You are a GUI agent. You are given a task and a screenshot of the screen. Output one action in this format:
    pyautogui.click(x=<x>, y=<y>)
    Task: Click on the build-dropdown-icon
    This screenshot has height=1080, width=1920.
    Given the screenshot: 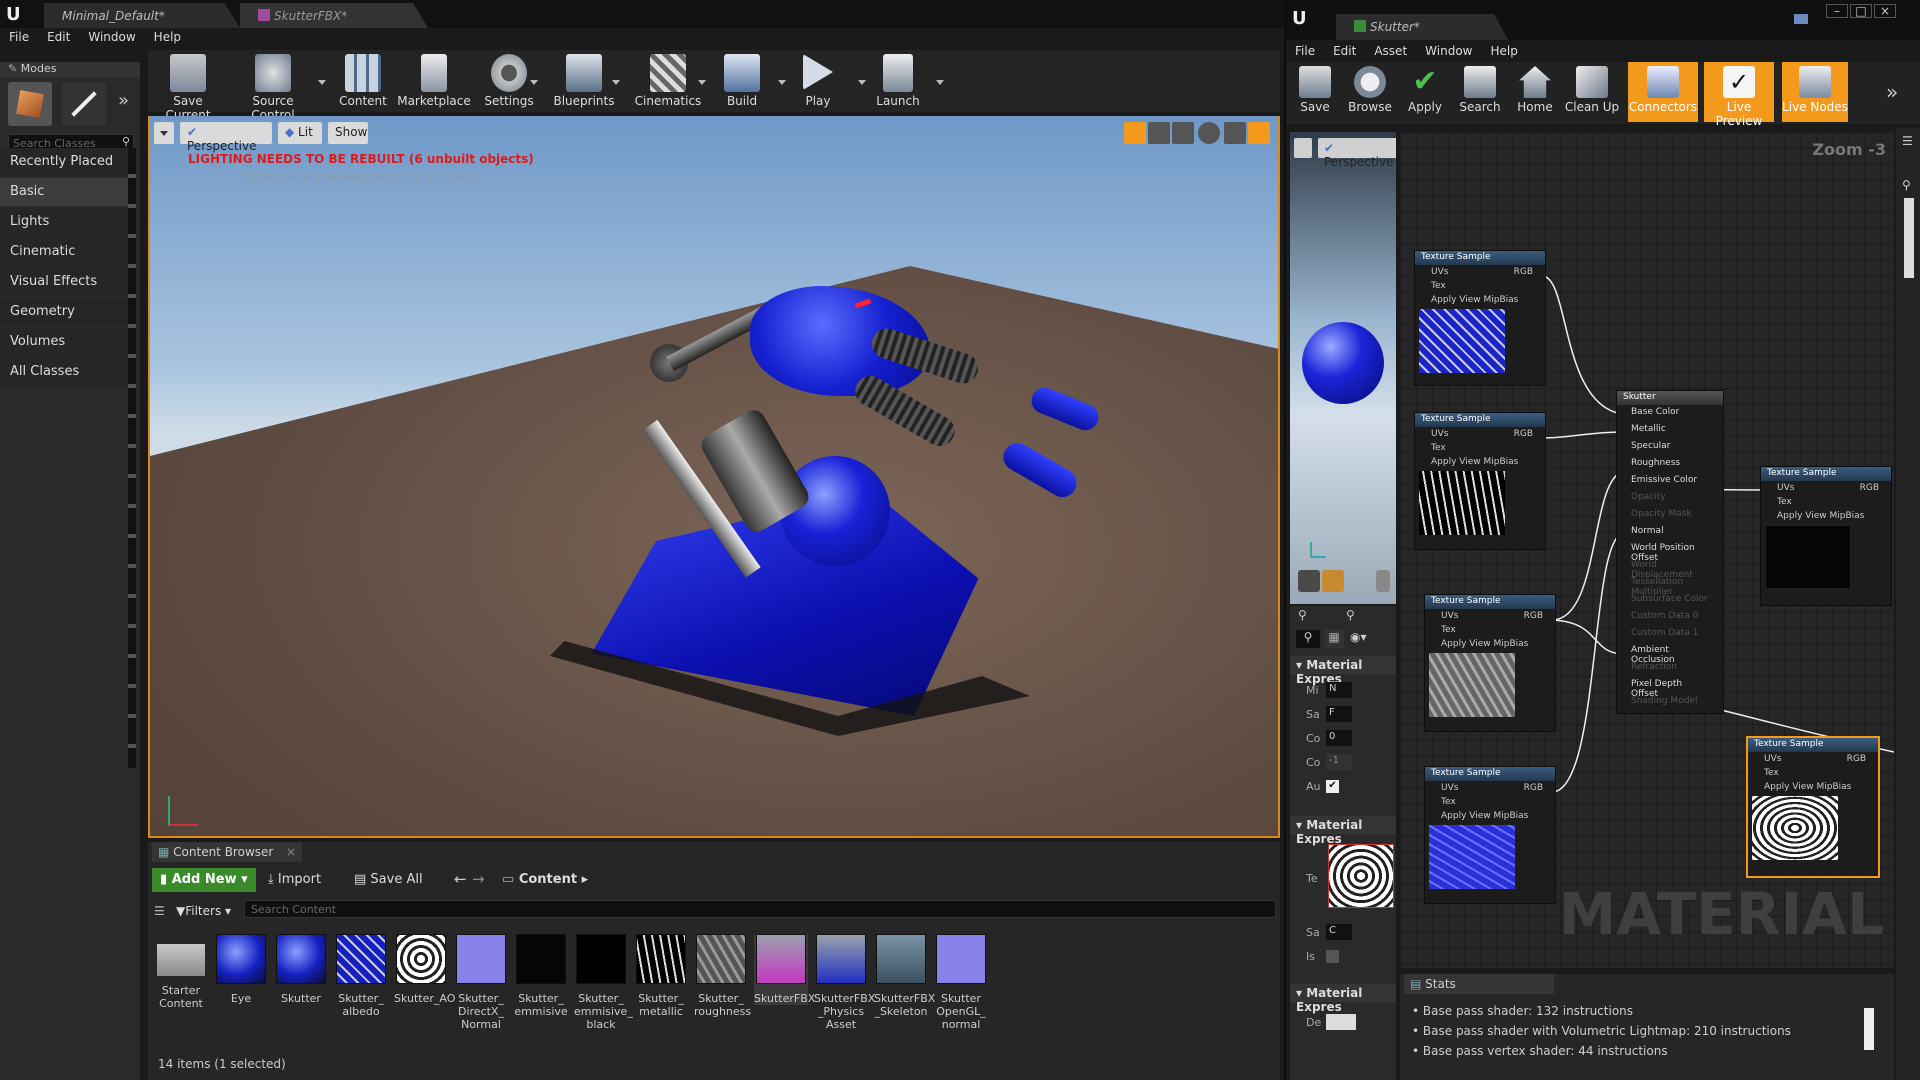 What is the action you would take?
    pyautogui.click(x=782, y=82)
    